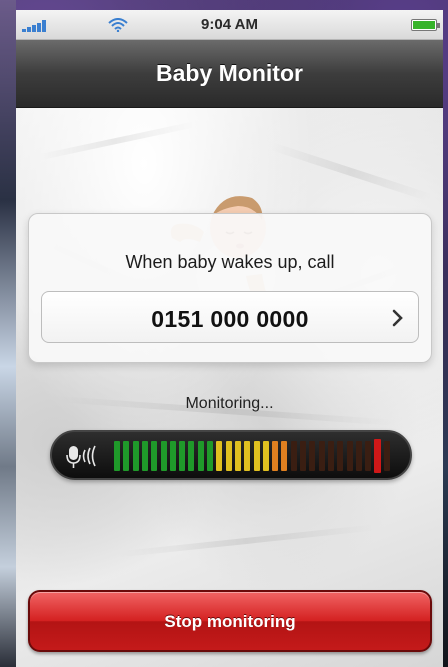  Describe the element at coordinates (230, 262) in the screenshot. I see `call-prompt-label: When baby wakes up, call` at that location.